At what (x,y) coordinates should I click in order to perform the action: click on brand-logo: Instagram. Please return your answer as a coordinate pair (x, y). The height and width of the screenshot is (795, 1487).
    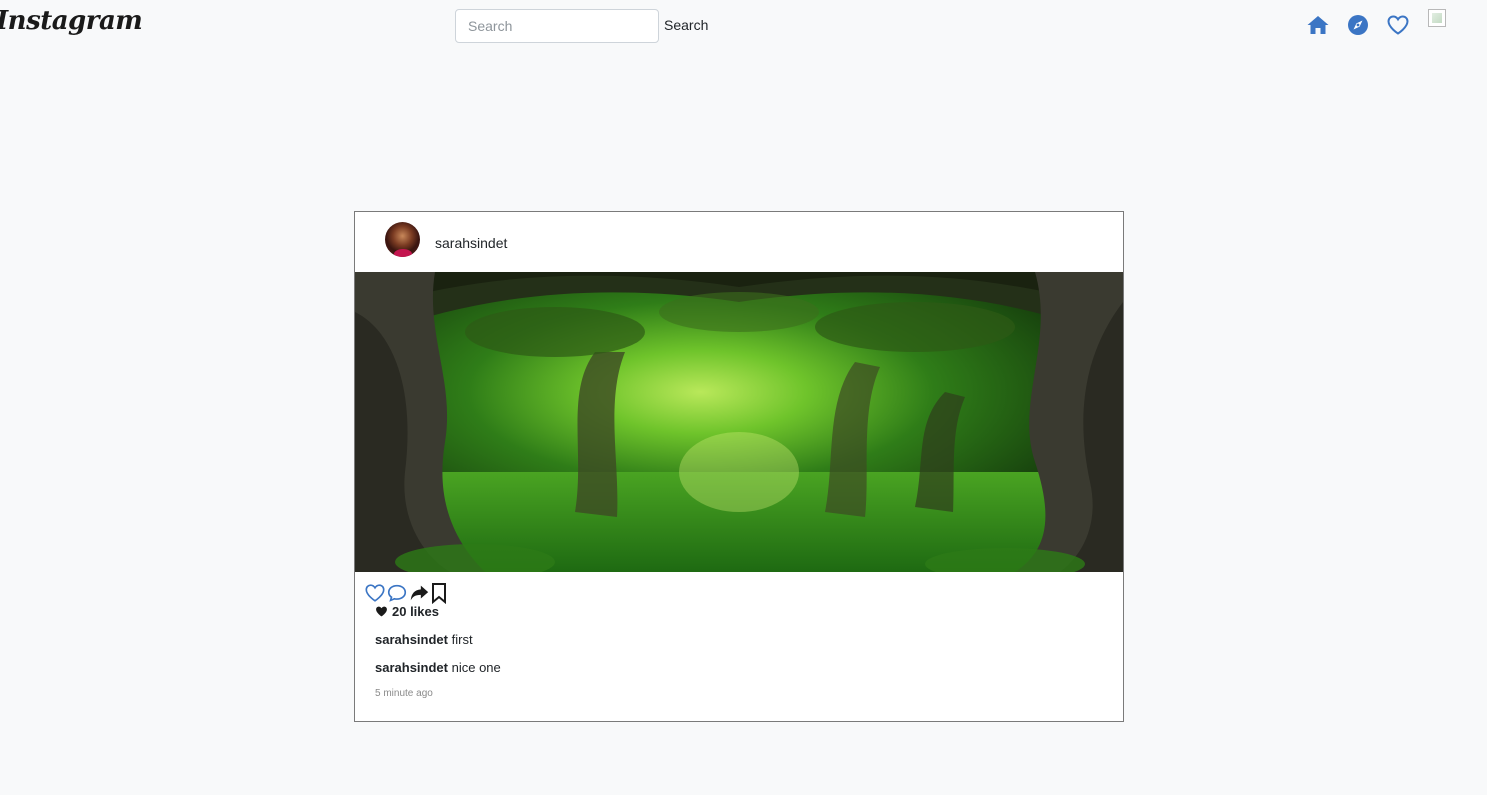
    Looking at the image, I should click on (71, 21).